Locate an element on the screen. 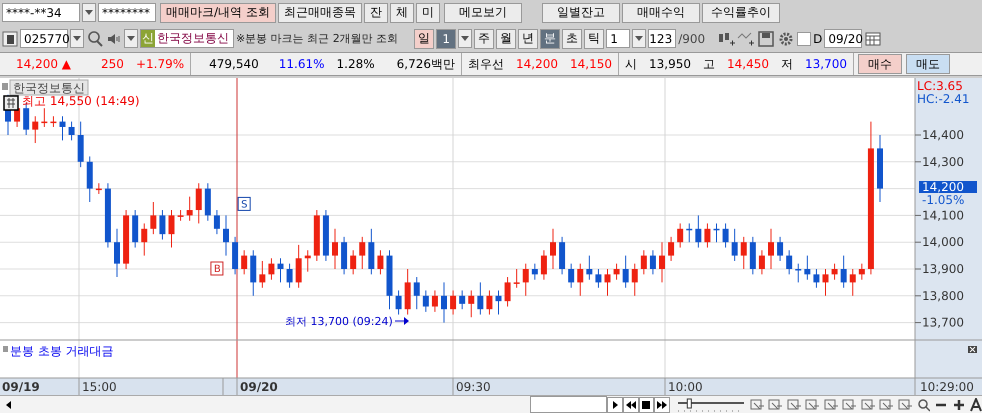 The width and height of the screenshot is (982, 413). time-label: 10:29:00 is located at coordinates (947, 387).